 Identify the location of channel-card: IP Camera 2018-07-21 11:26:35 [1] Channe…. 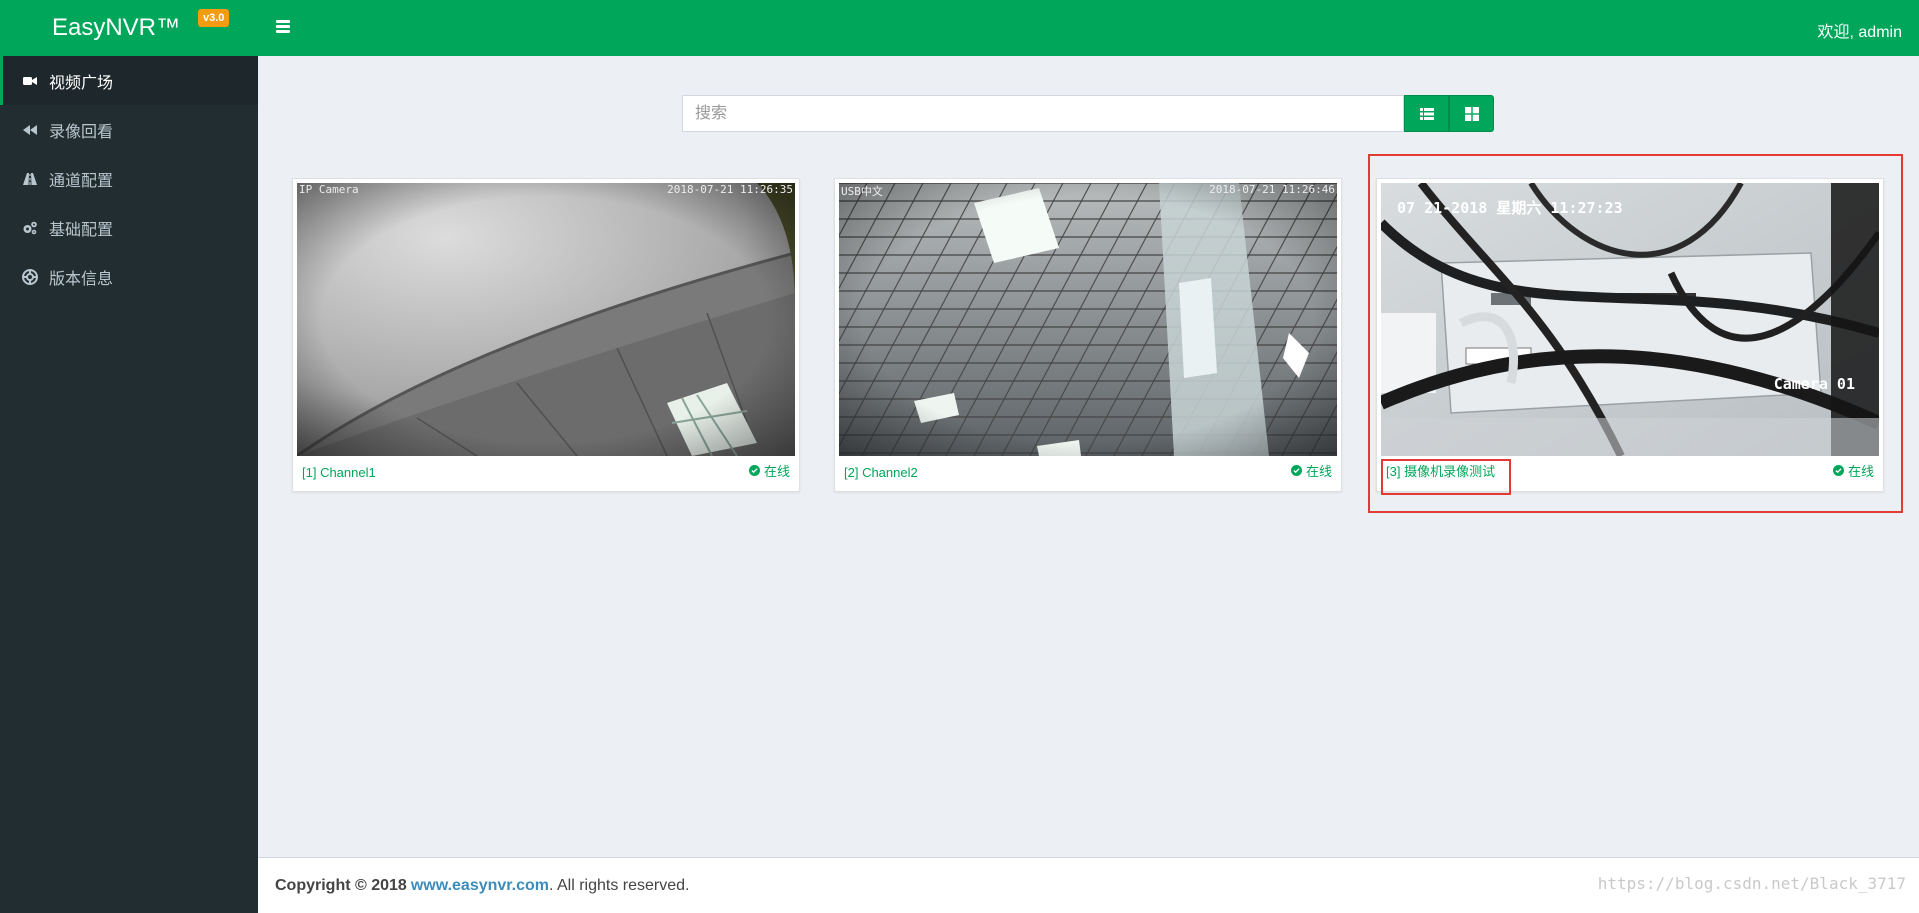
(546, 335).